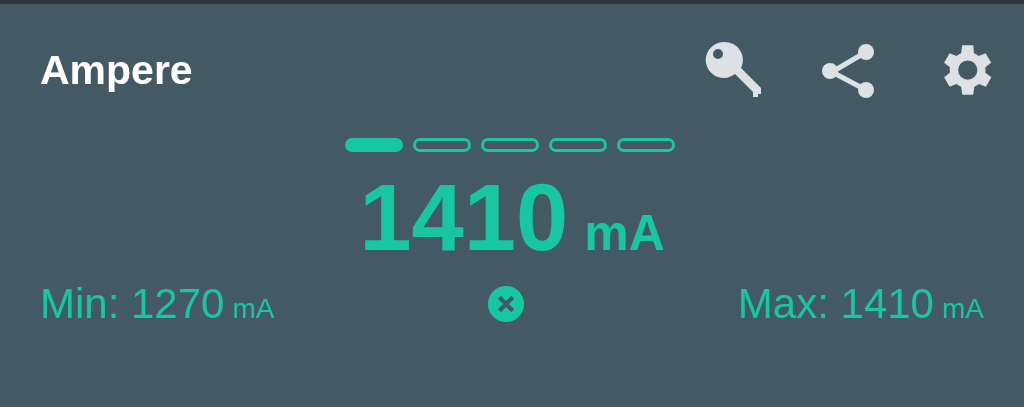 The height and width of the screenshot is (407, 1024). What do you see at coordinates (734, 70) in the screenshot?
I see `key-icon` at bounding box center [734, 70].